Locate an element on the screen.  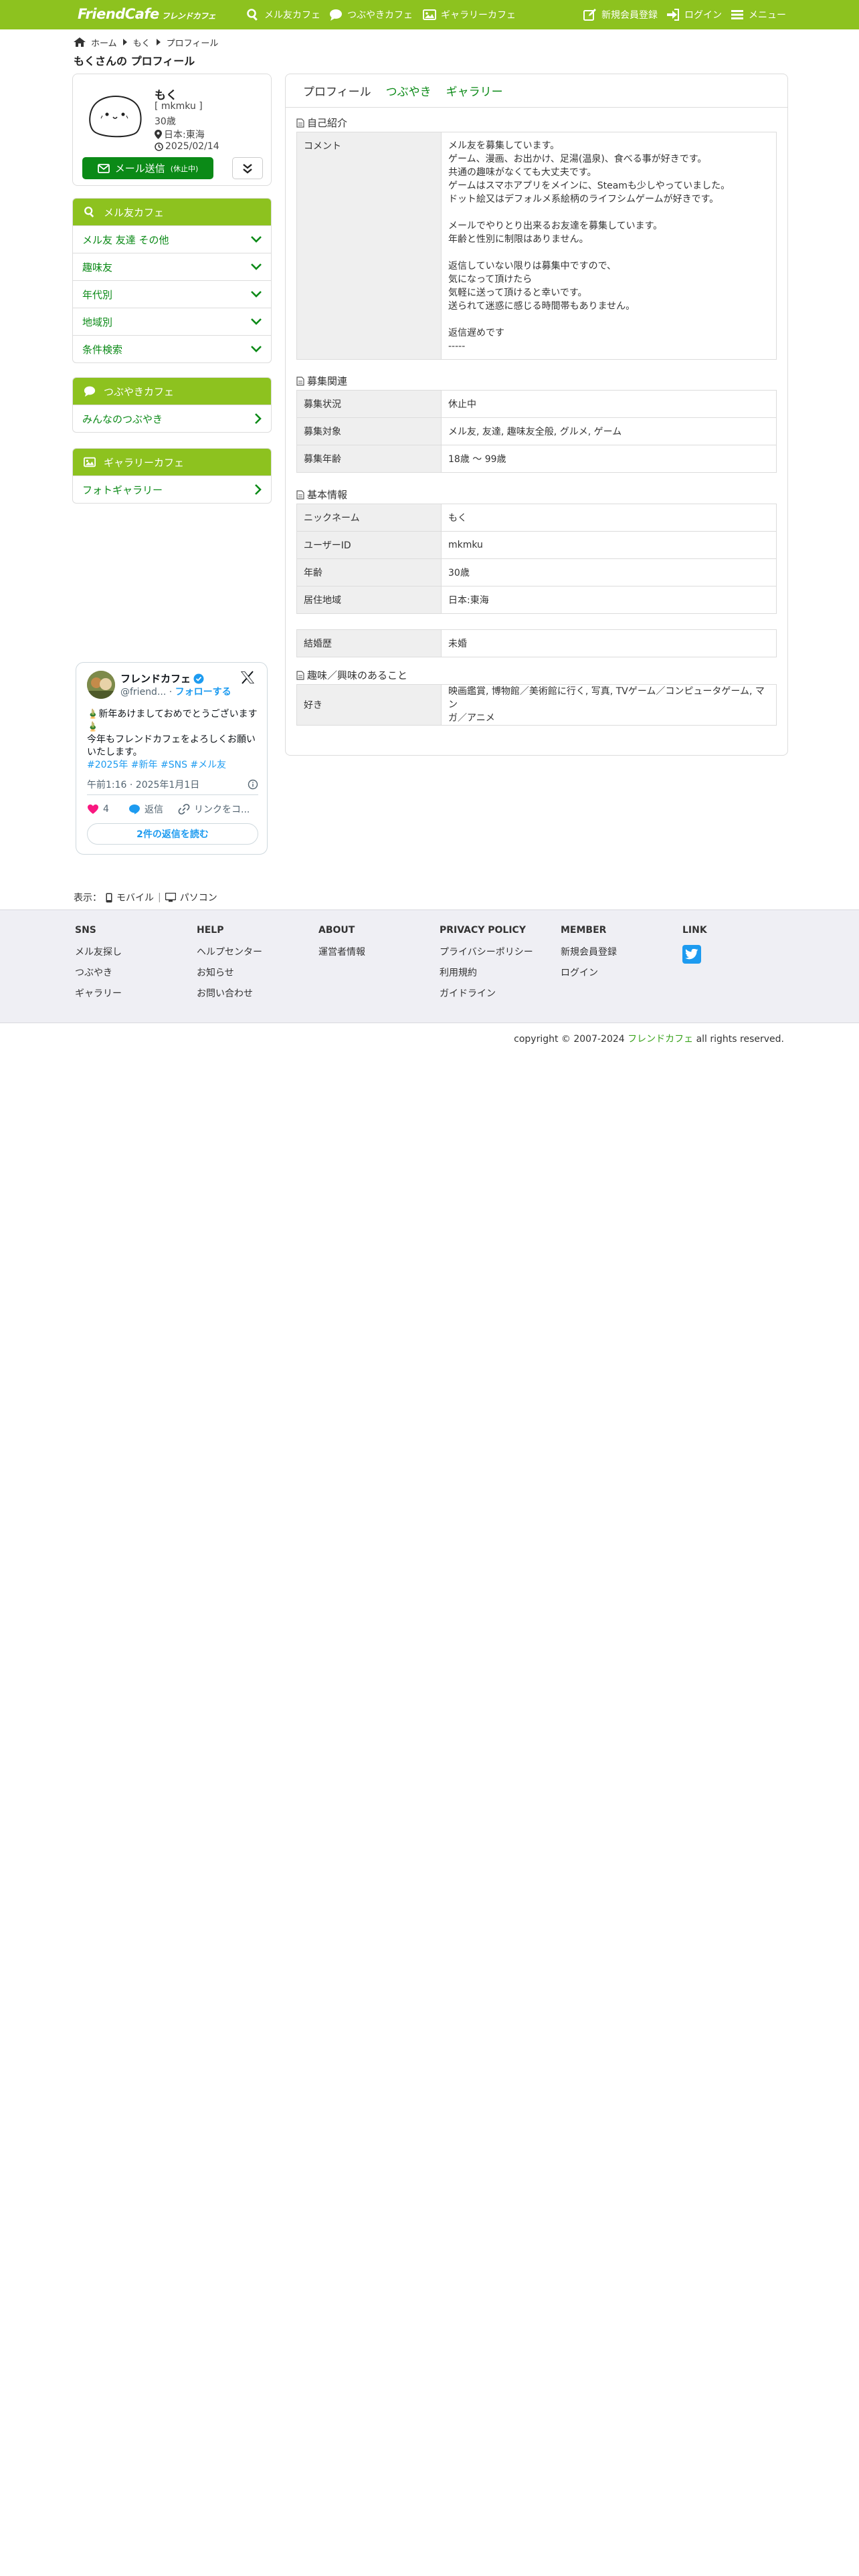
image-icon is located at coordinates (429, 14).